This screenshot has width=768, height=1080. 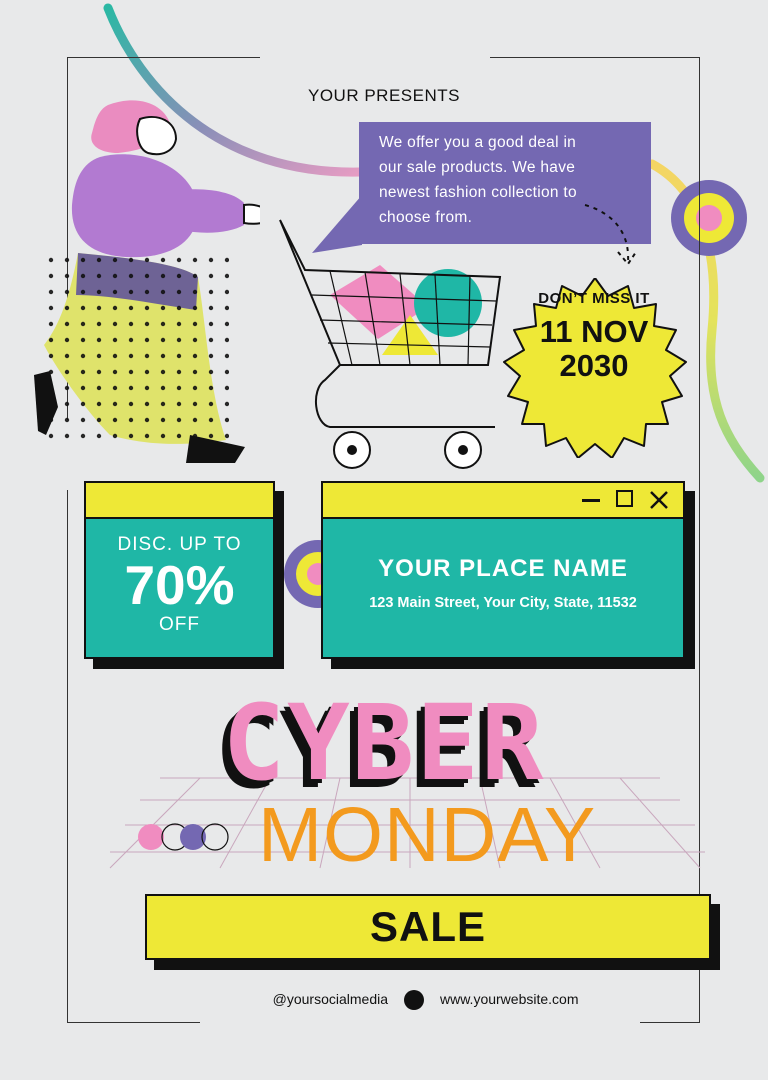 I want to click on badge-year: 2030, so click(x=594, y=365).